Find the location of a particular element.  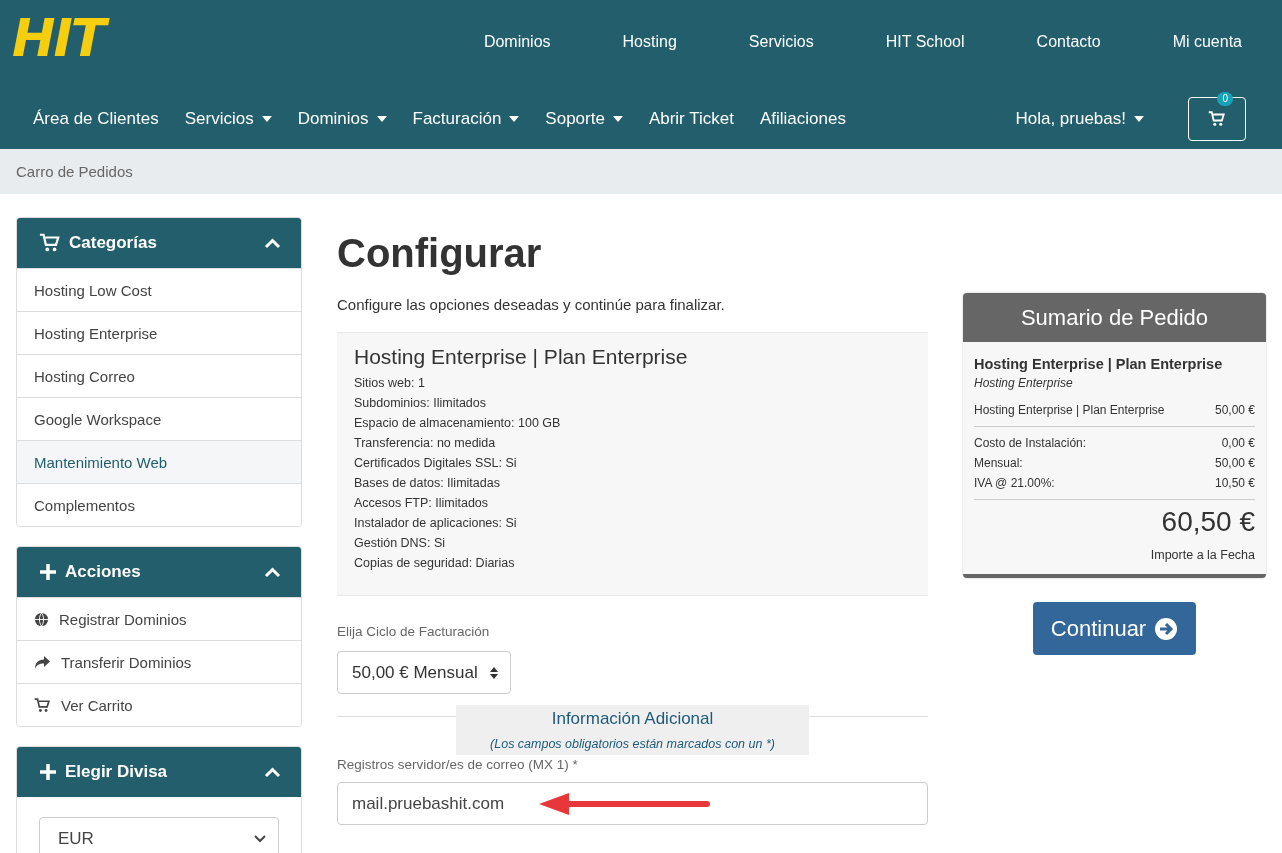

total-amount: 10,50 € is located at coordinates (1234, 483).